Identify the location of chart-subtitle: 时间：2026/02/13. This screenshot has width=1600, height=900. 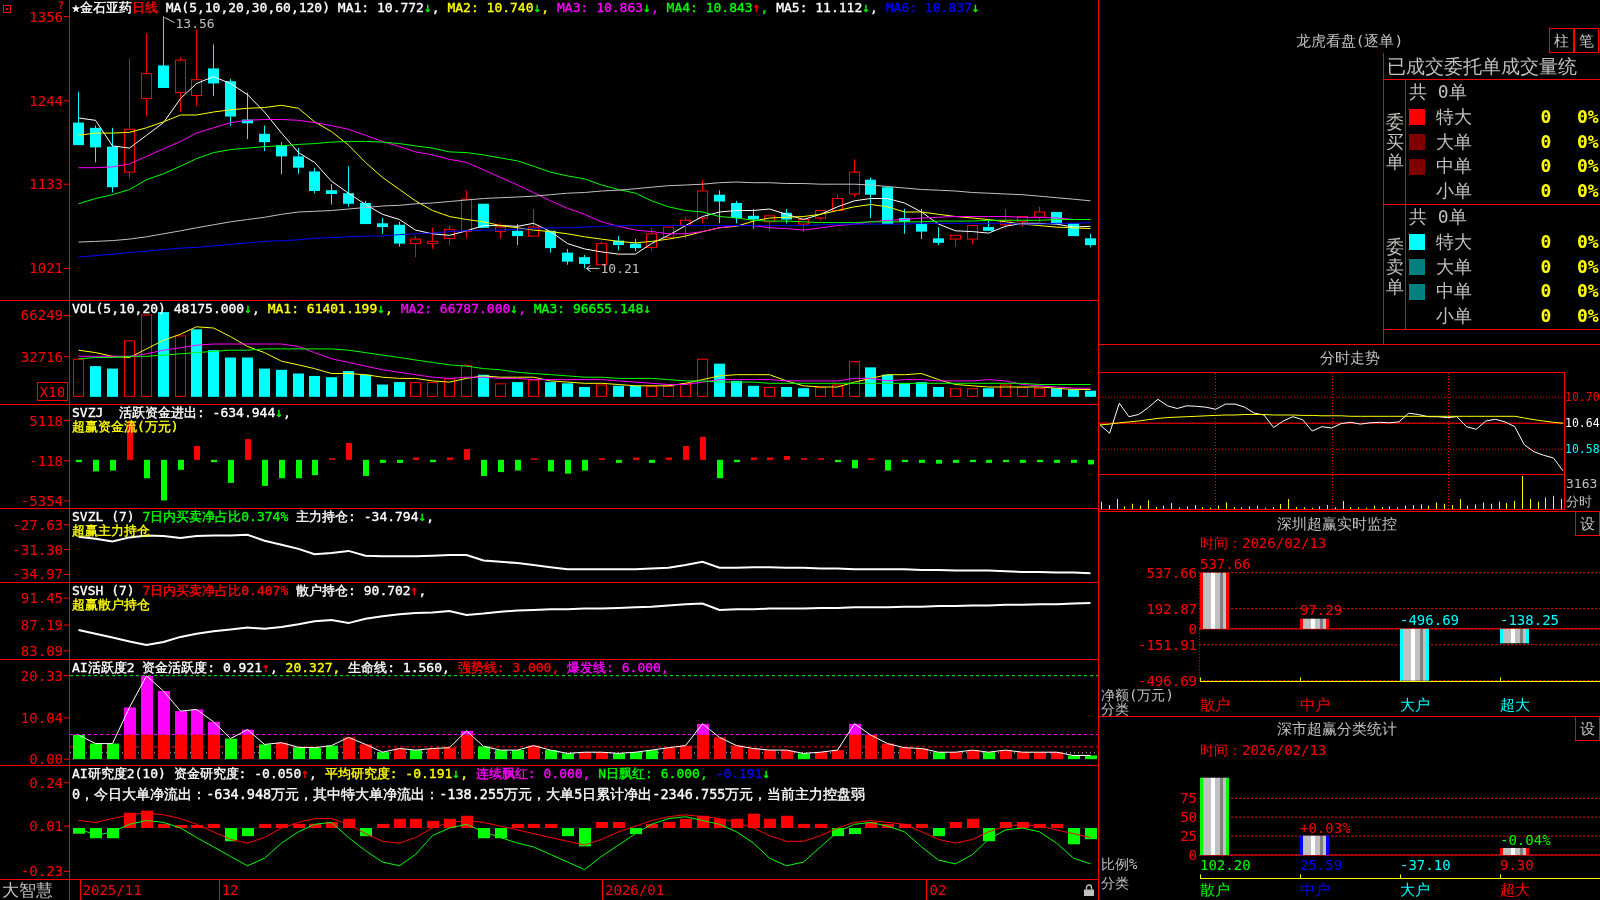
(1263, 750).